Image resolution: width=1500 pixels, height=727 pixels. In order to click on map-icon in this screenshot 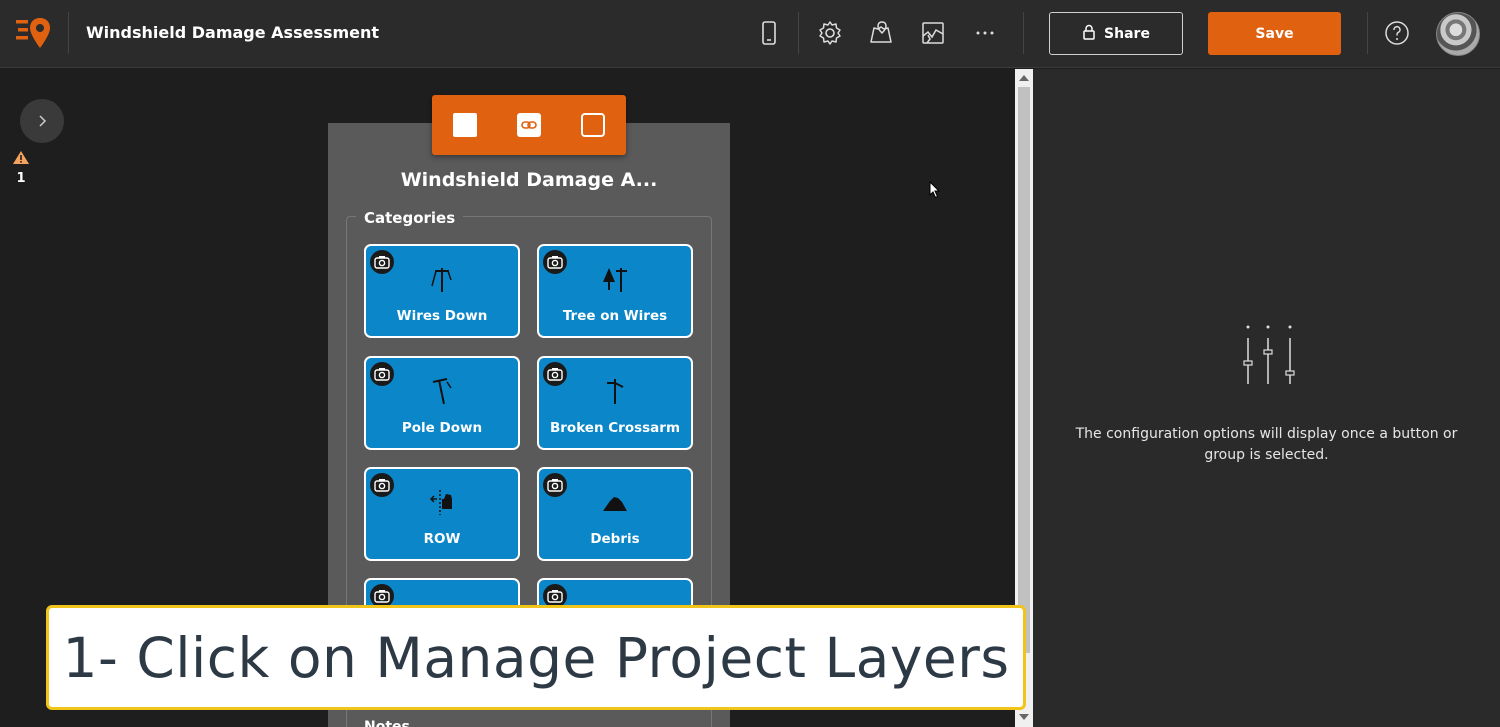, I will do `click(881, 33)`.